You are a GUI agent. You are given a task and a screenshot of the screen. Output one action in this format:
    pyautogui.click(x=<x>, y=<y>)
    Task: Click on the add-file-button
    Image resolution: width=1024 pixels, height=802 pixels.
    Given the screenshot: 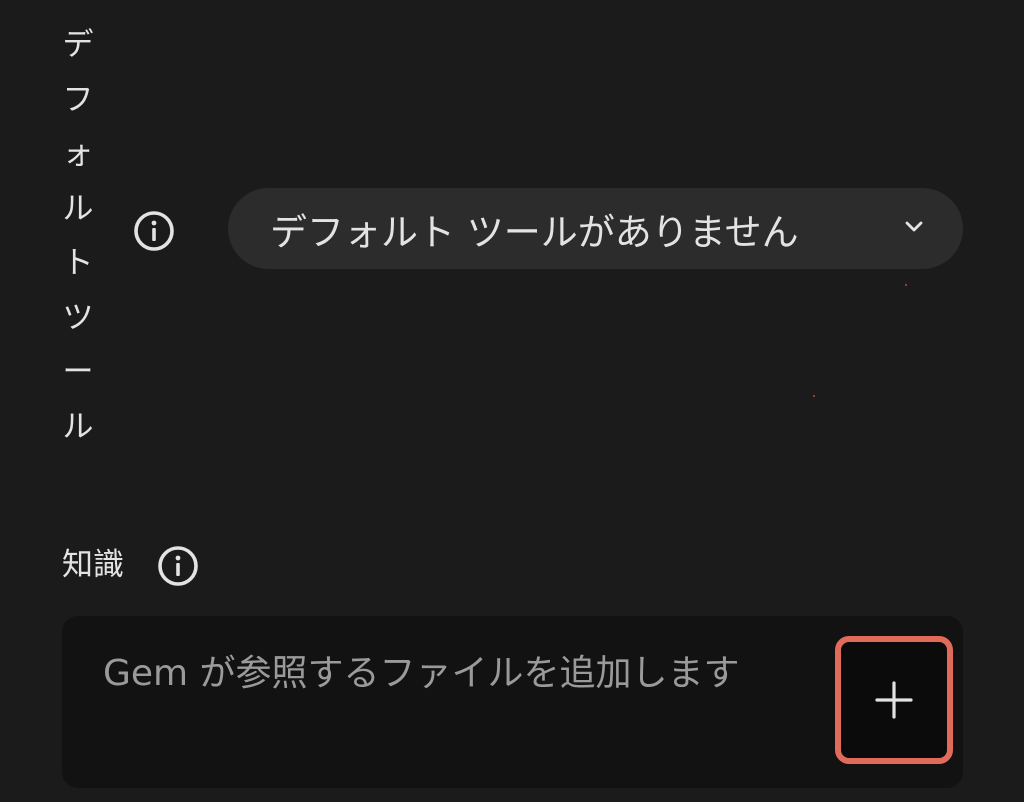 What is the action you would take?
    pyautogui.click(x=894, y=700)
    